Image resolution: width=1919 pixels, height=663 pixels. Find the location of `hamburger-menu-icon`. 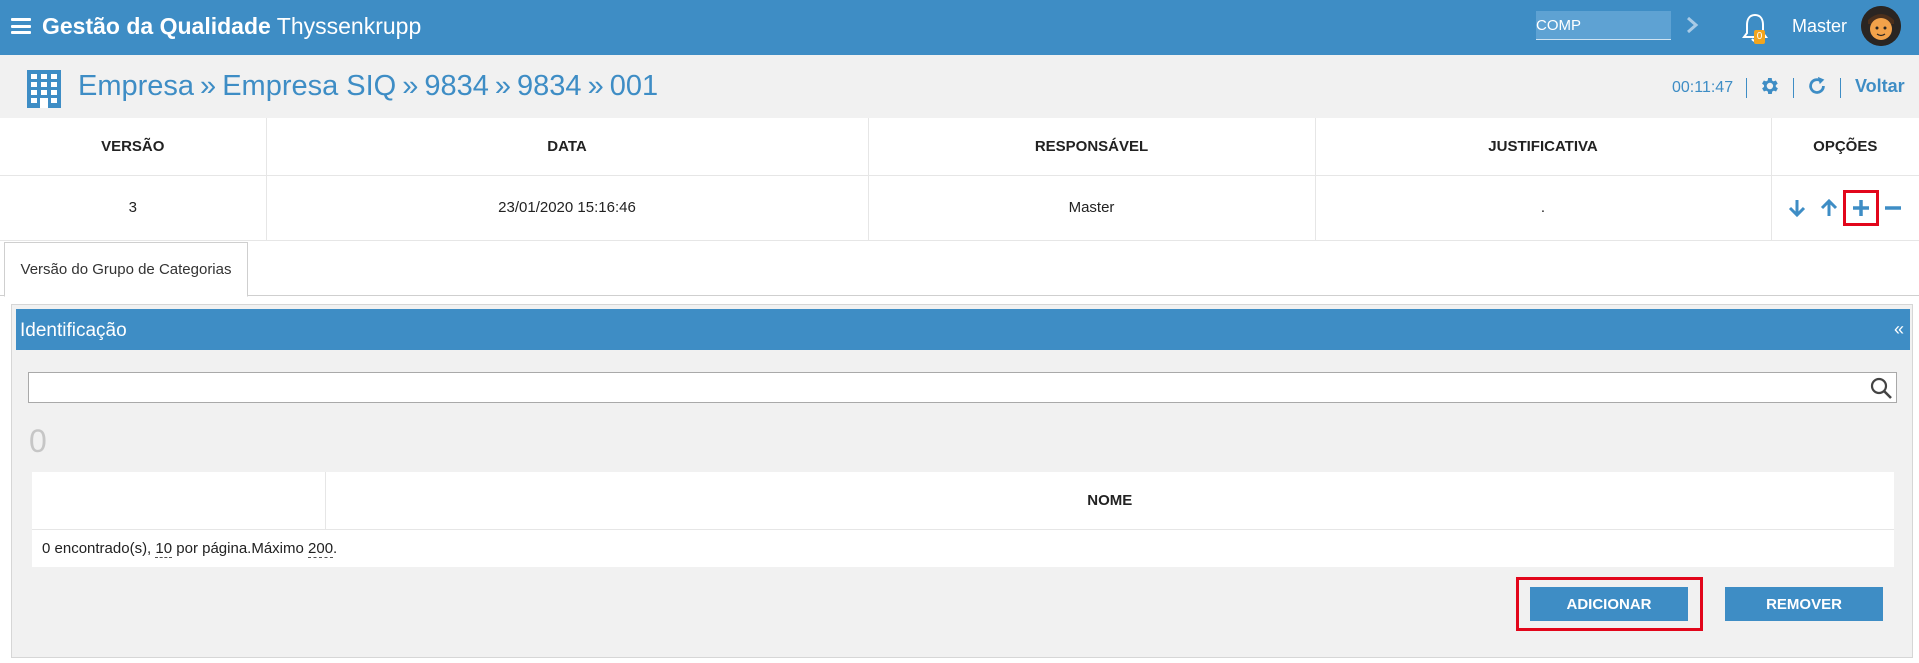

hamburger-menu-icon is located at coordinates (21, 26).